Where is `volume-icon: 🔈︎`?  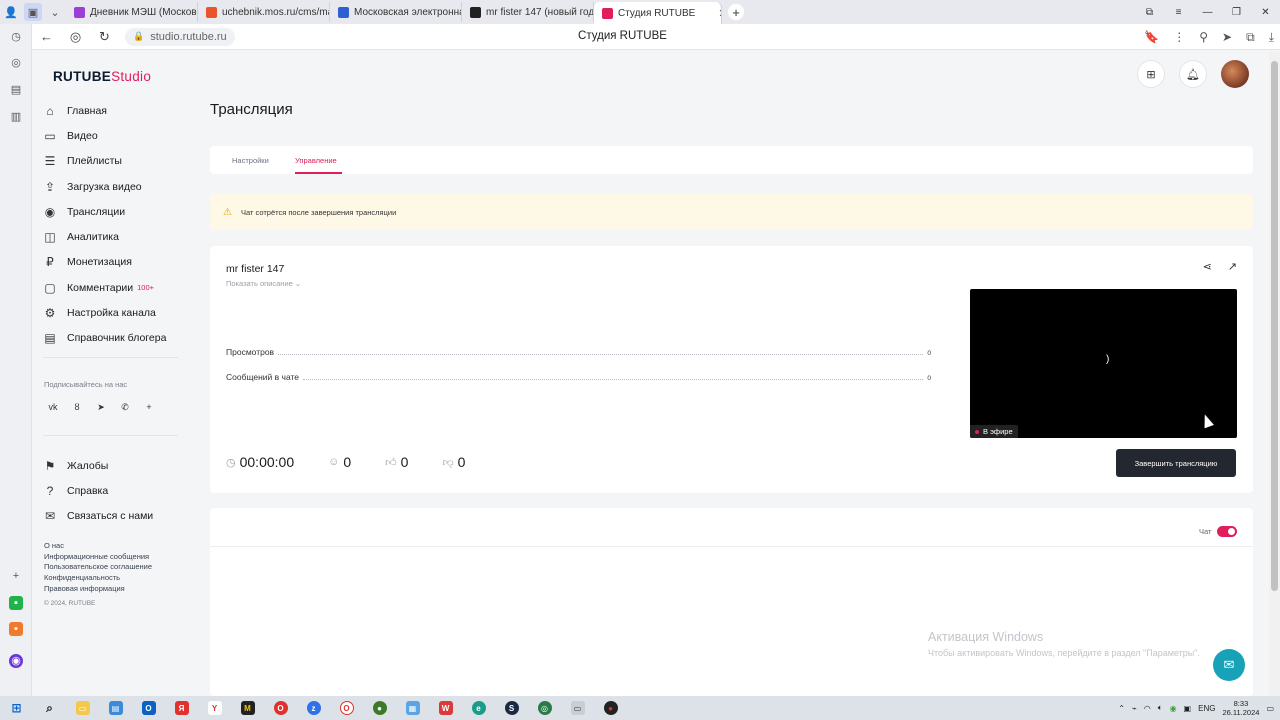 volume-icon: 🔈︎ is located at coordinates (1160, 708).